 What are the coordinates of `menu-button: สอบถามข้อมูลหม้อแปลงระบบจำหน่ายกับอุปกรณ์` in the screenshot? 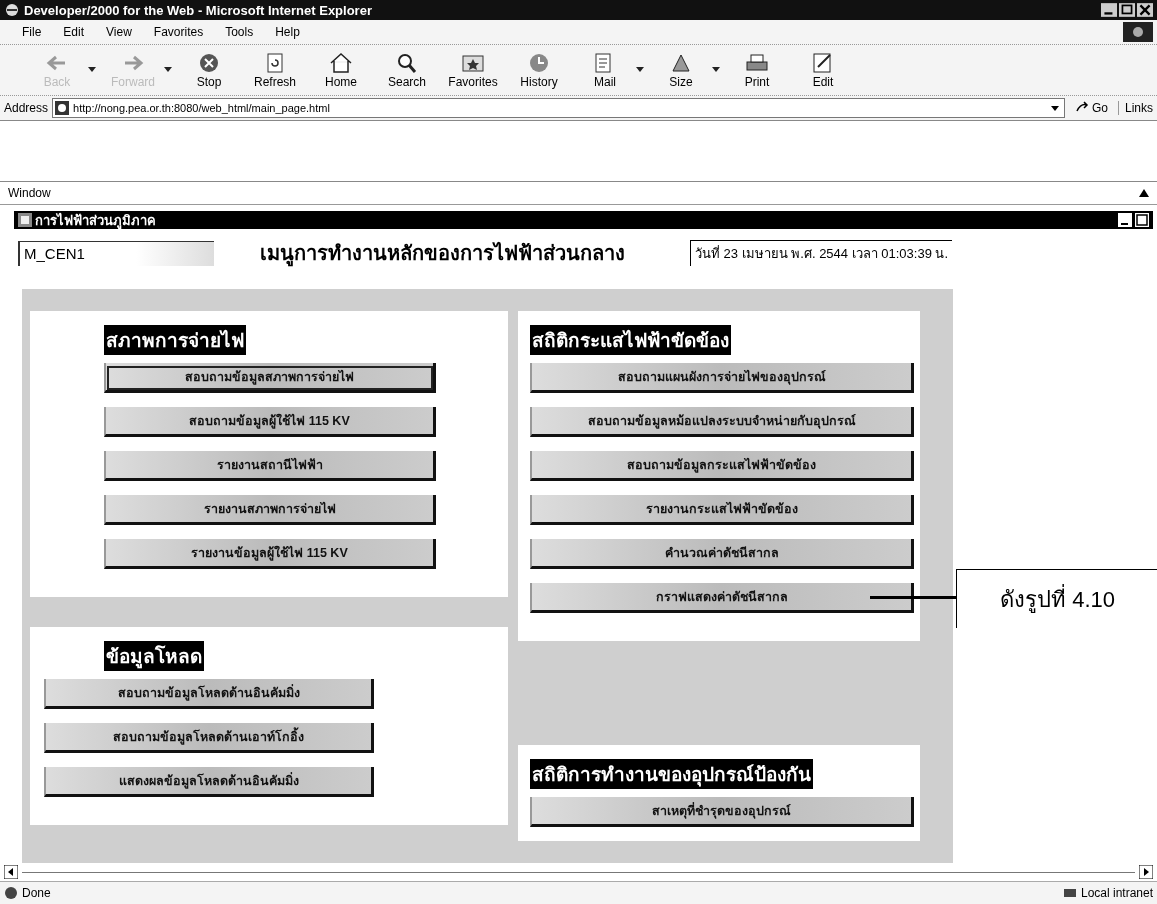 It's located at (722, 422).